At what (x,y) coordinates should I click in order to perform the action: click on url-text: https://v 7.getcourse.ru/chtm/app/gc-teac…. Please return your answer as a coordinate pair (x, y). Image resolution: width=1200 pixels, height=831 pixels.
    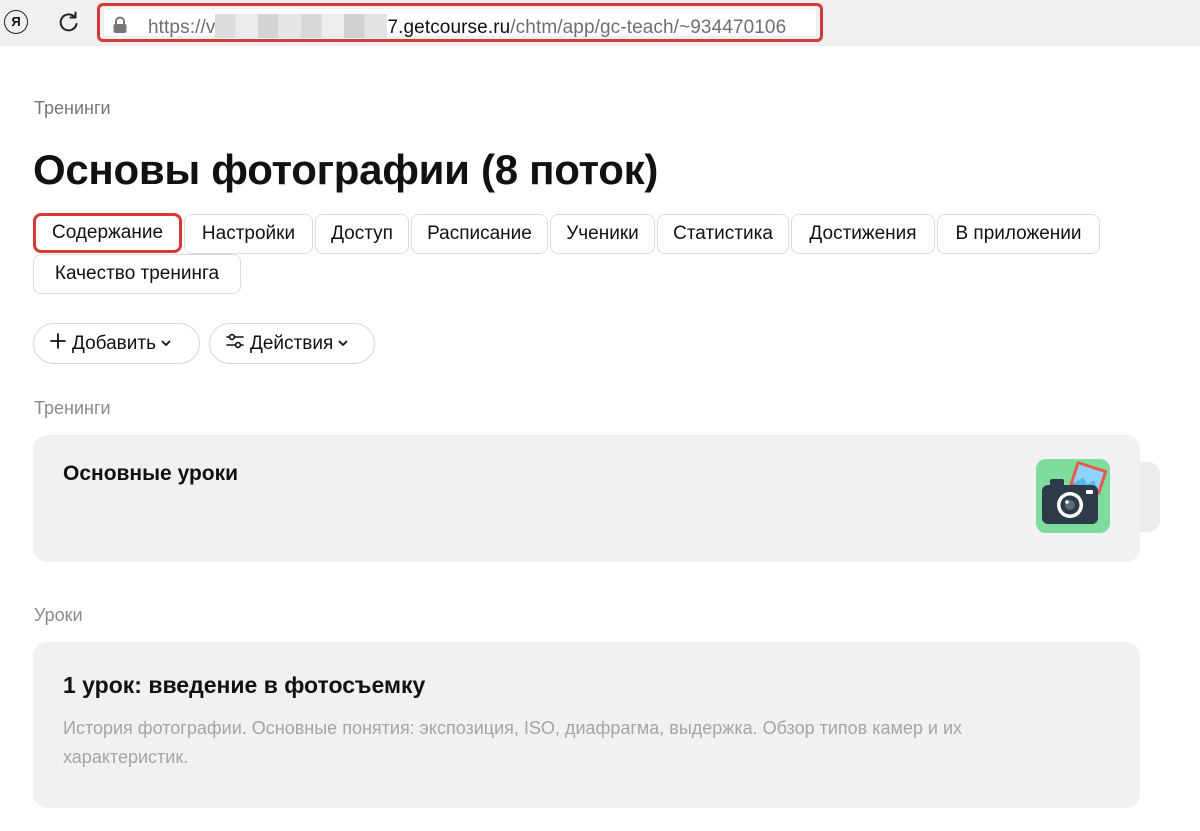
    Looking at the image, I should click on (467, 26).